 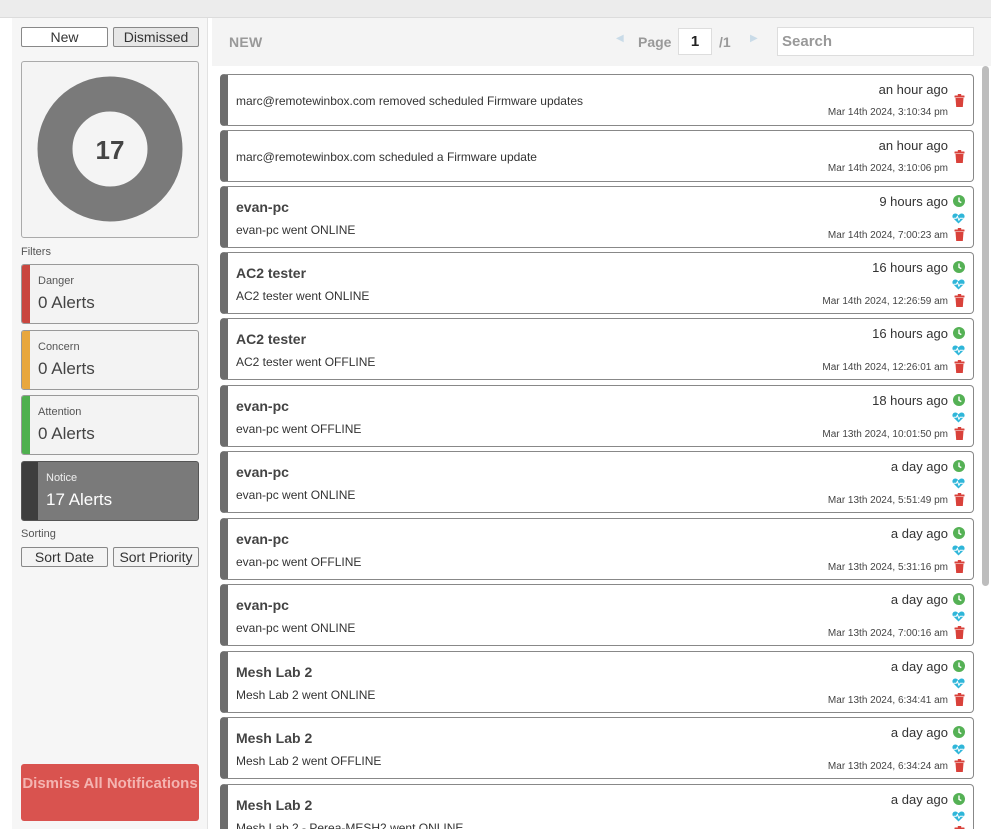 I want to click on tab-dismissed: Dismissed, so click(x=156, y=37).